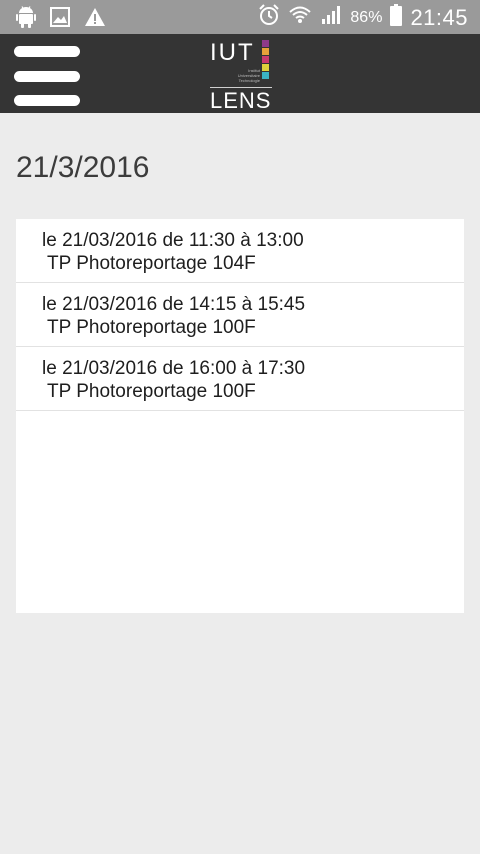 The width and height of the screenshot is (480, 854). Describe the element at coordinates (151, 263) in the screenshot. I see `event-title: TP Photoreportage 104F` at that location.